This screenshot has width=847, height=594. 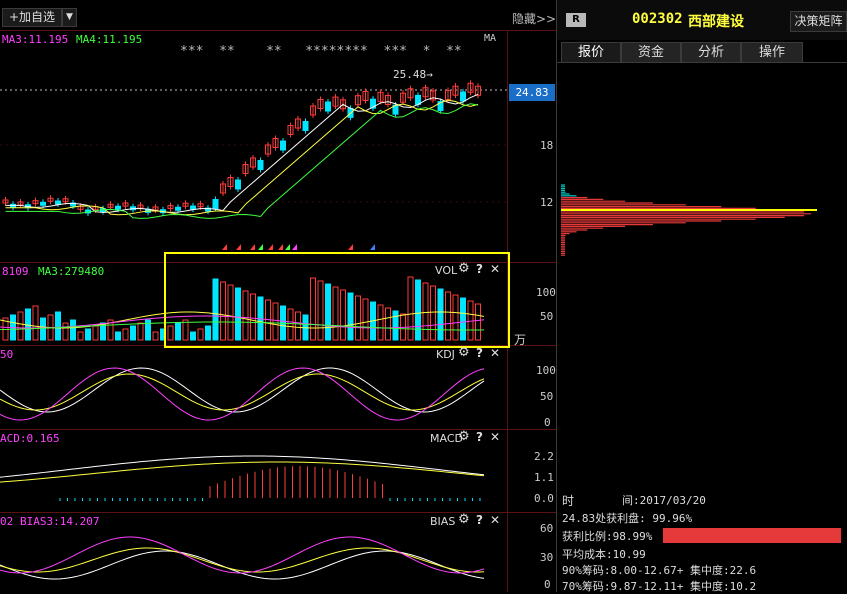 I want to click on chevron-down-icon: ▼, so click(x=69, y=17).